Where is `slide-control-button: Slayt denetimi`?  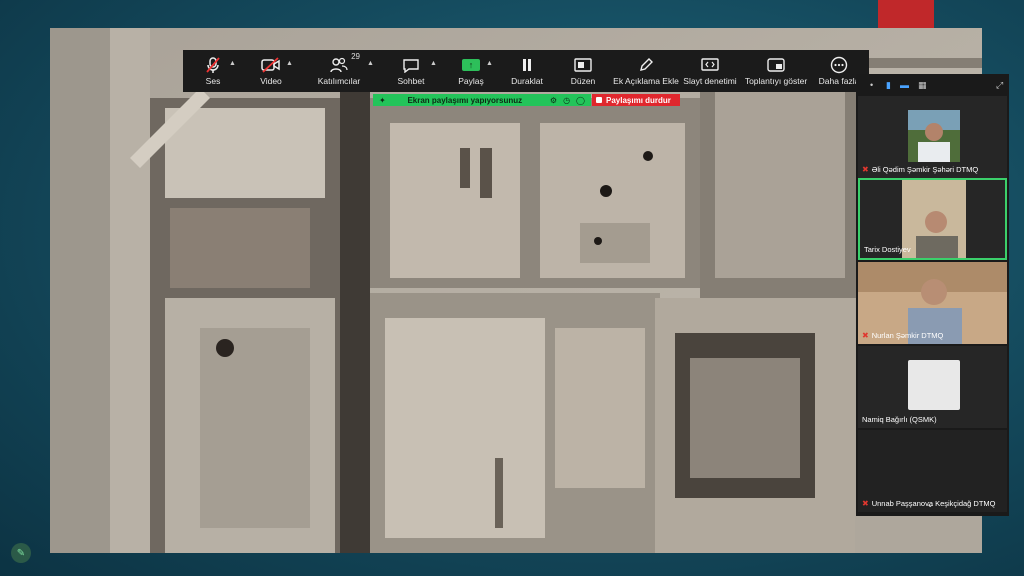 slide-control-button: Slayt denetimi is located at coordinates (710, 72).